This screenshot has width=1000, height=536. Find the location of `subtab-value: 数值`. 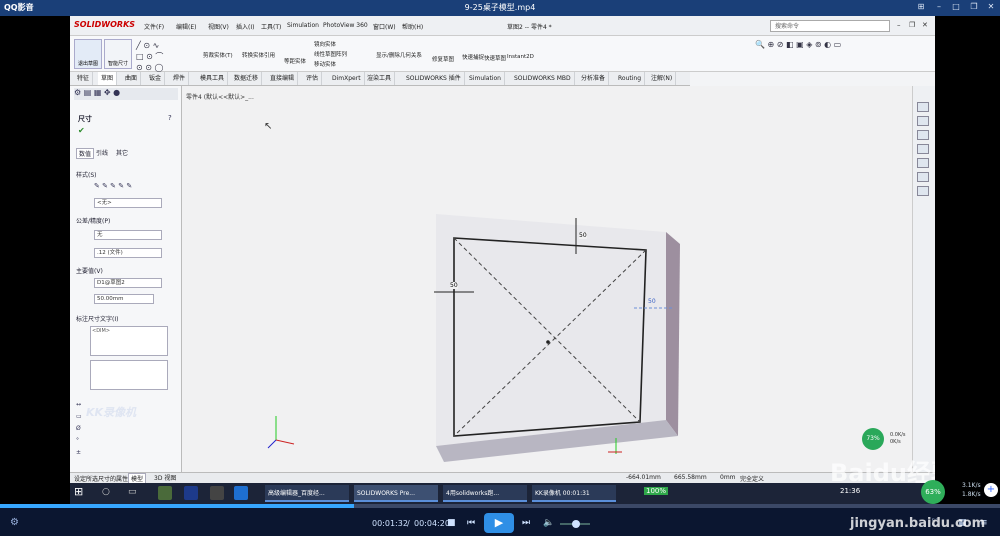

subtab-value: 数值 is located at coordinates (85, 153).